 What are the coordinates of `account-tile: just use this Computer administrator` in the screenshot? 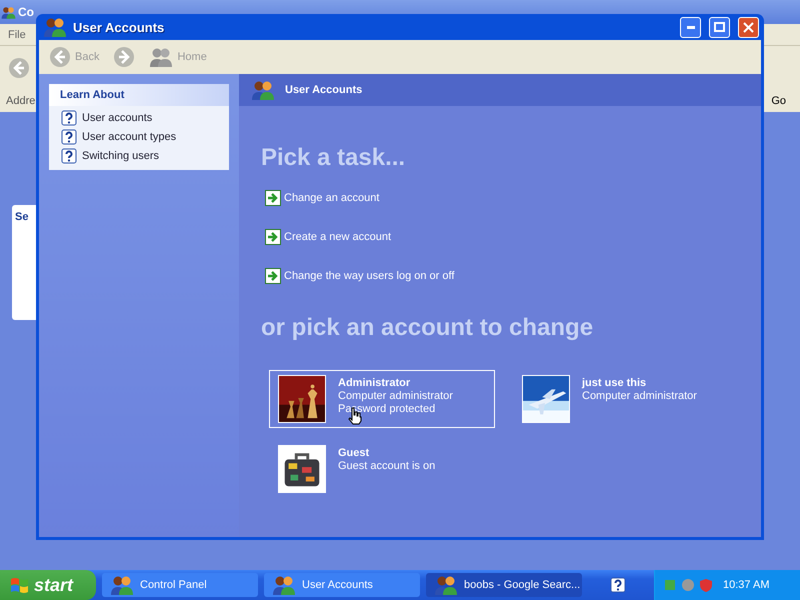 It's located at (626, 399).